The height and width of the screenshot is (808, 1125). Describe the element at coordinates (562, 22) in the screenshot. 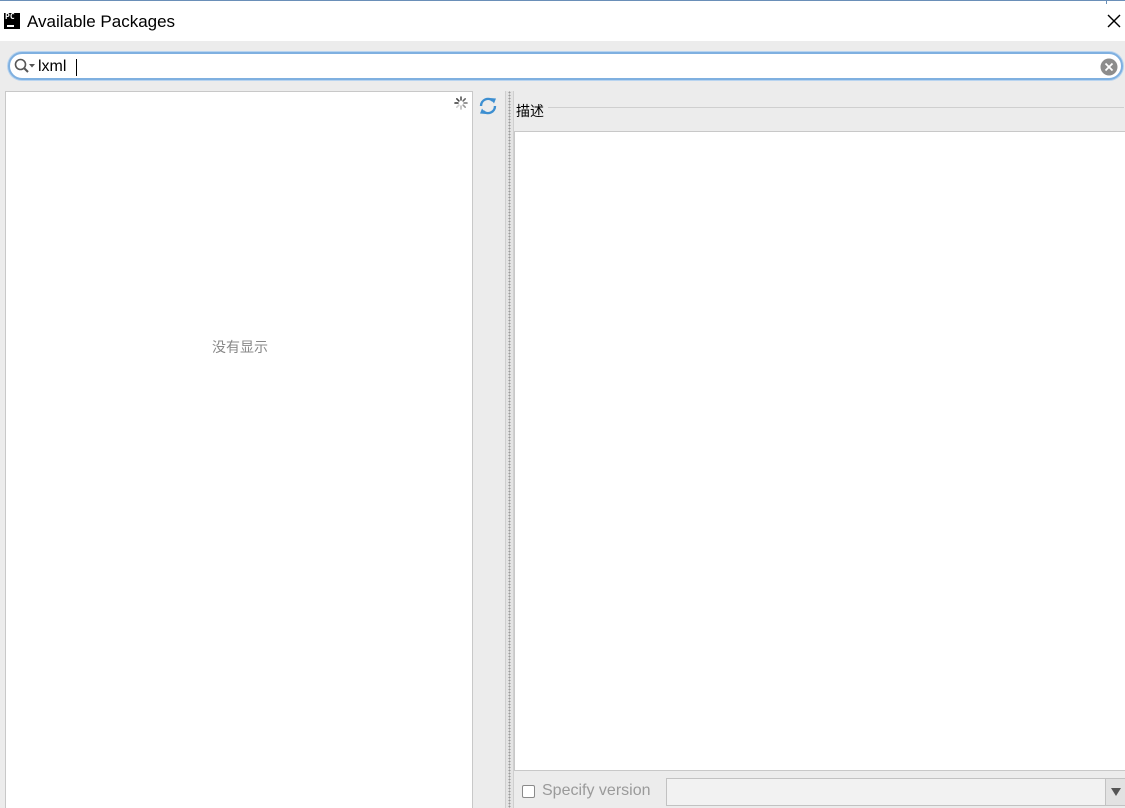

I see `title-bar: PC Available Packages` at that location.